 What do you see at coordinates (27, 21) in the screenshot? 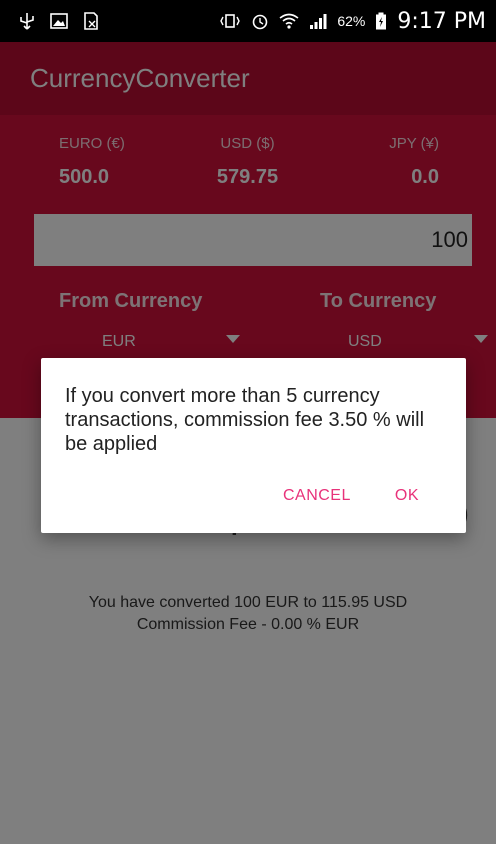
I see `usb-icon` at bounding box center [27, 21].